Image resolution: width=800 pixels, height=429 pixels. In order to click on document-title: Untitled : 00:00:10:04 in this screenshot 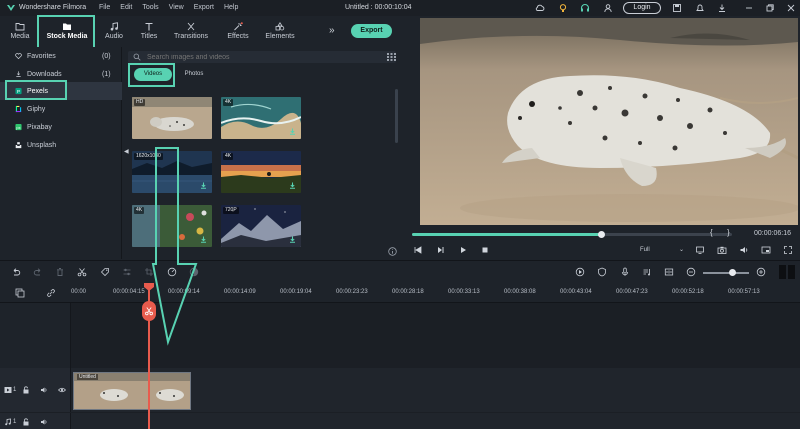, I will do `click(378, 7)`.